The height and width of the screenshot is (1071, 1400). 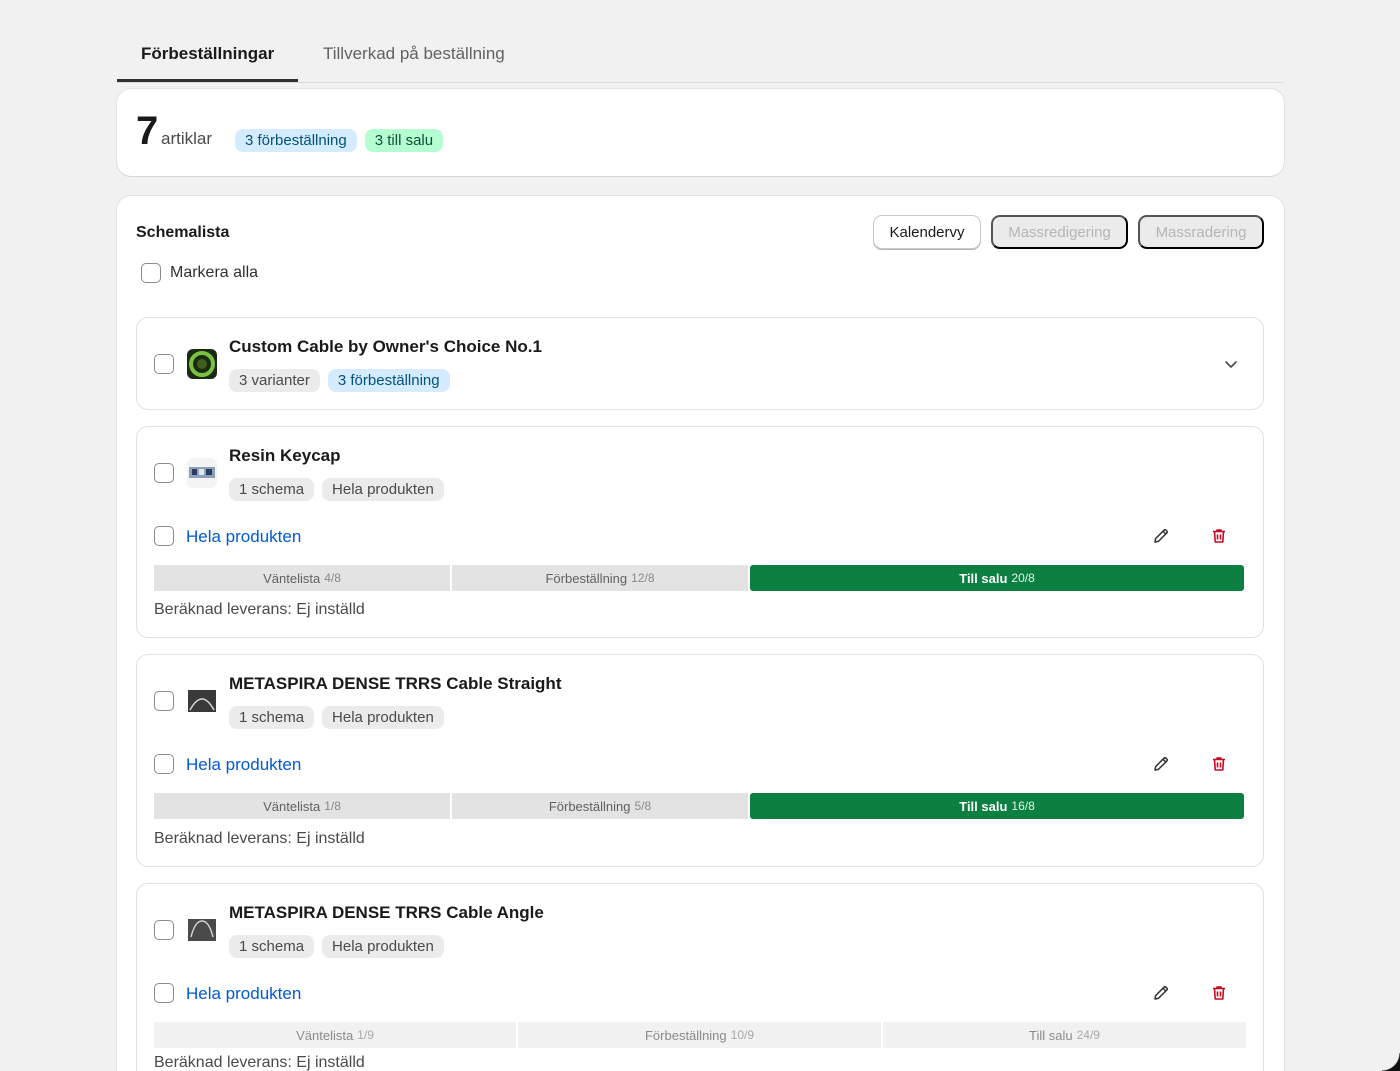 I want to click on phase-for-sale: Till salu 24/9, so click(x=1064, y=1035).